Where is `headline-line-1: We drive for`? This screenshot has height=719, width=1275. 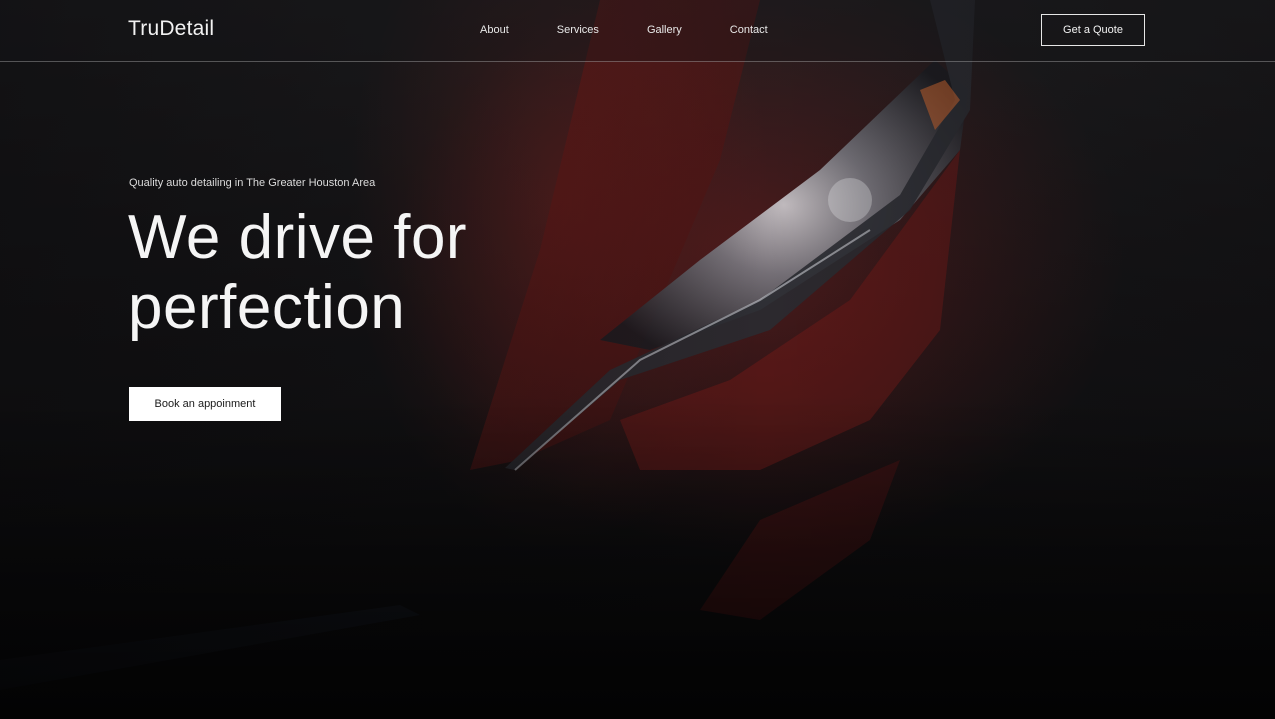 headline-line-1: We drive for is located at coordinates (298, 237).